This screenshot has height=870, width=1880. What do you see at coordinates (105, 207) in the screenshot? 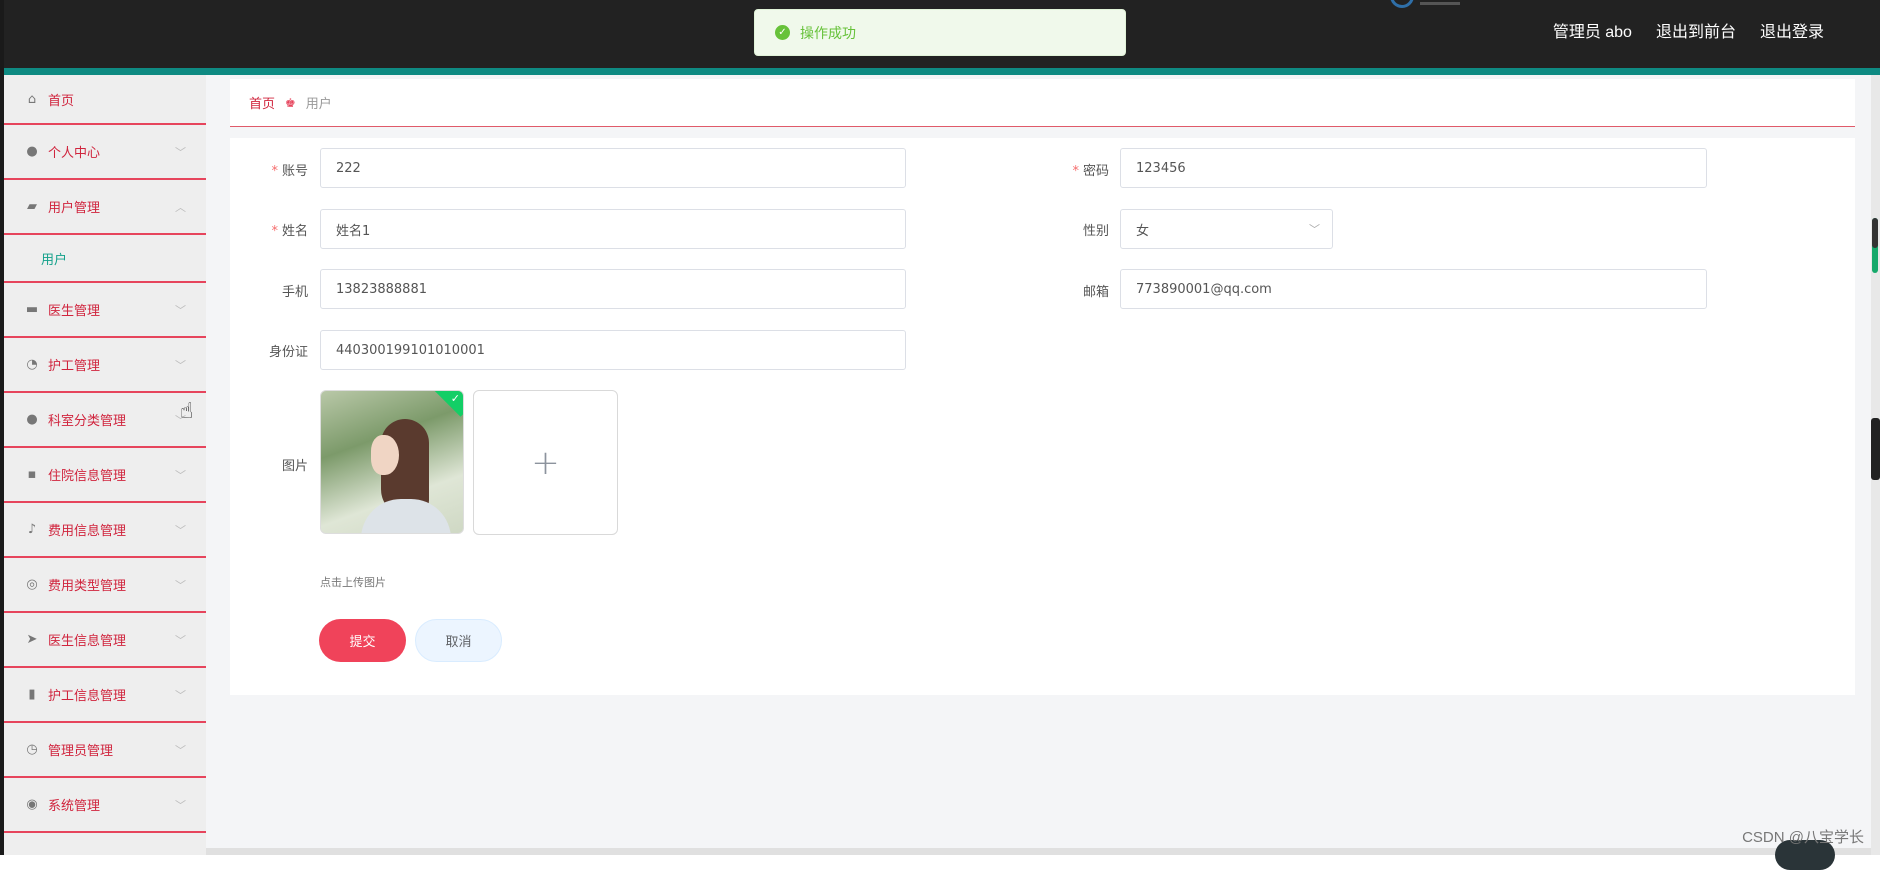
I see `sidebar-item-user-management: ▰ 用户管理 ︿` at bounding box center [105, 207].